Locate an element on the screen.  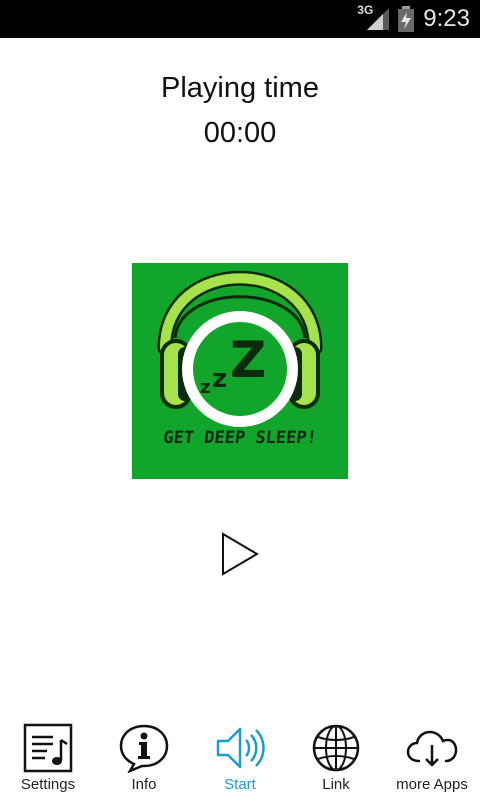
play-icon is located at coordinates (240, 554).